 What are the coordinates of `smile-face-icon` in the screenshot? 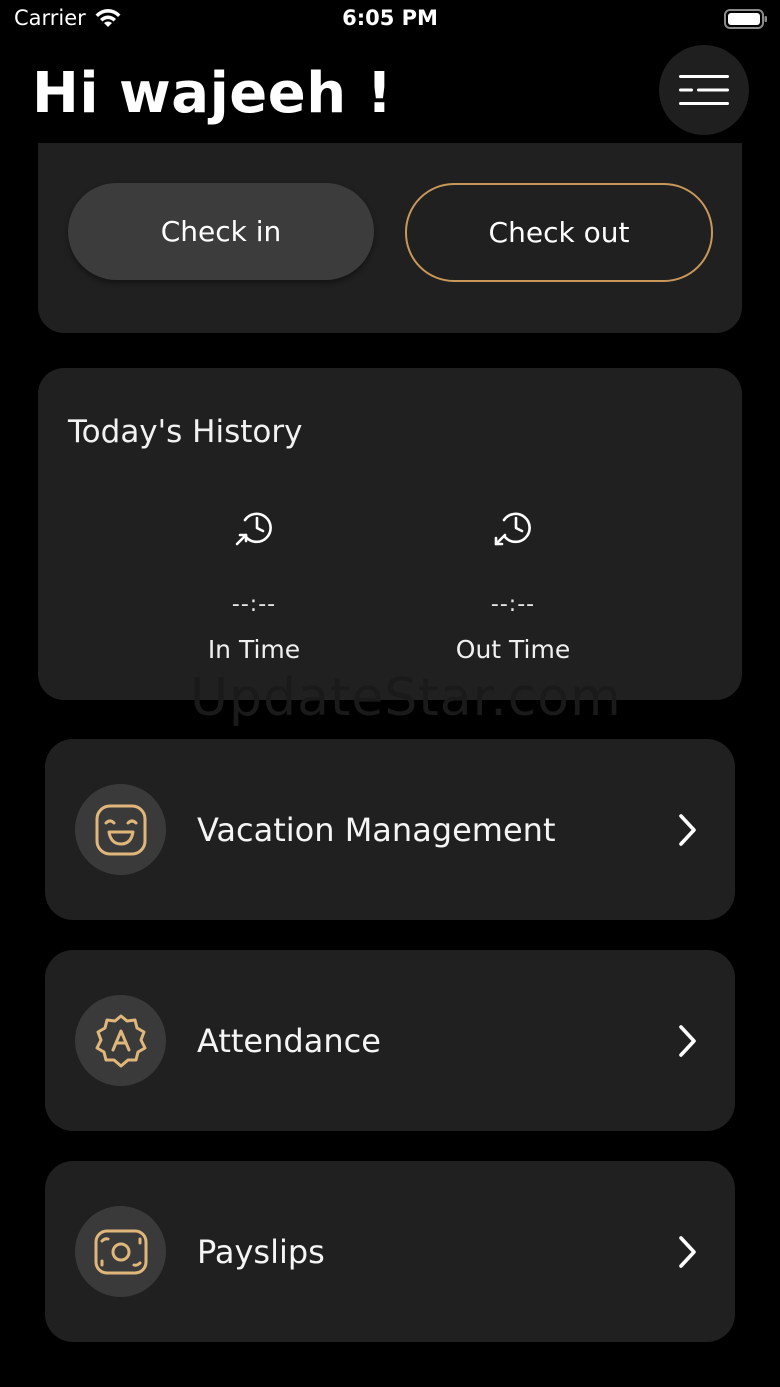 It's located at (120, 829).